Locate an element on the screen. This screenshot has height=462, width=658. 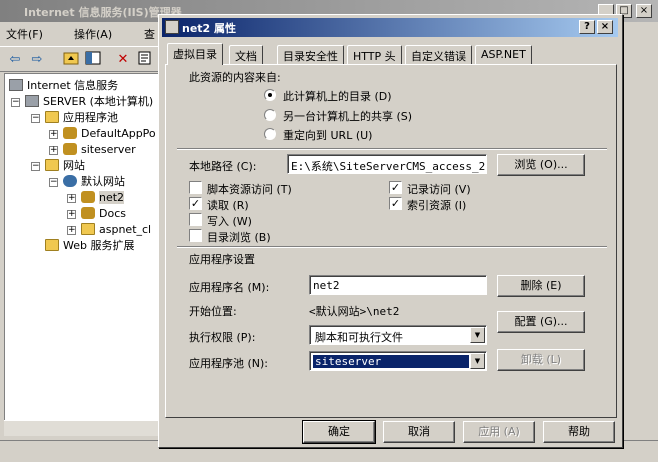
ok-button: 确定 is located at coordinates (339, 432).